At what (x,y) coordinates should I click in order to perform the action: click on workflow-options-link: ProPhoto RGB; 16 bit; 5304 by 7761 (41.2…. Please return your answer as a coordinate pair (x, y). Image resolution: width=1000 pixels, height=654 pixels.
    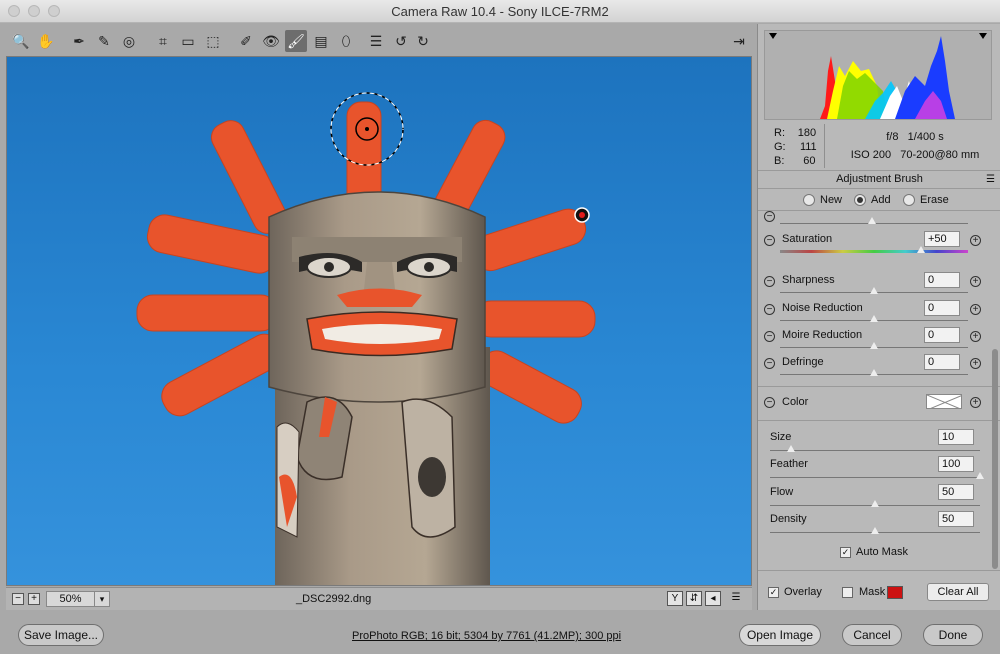
    Looking at the image, I should click on (486, 636).